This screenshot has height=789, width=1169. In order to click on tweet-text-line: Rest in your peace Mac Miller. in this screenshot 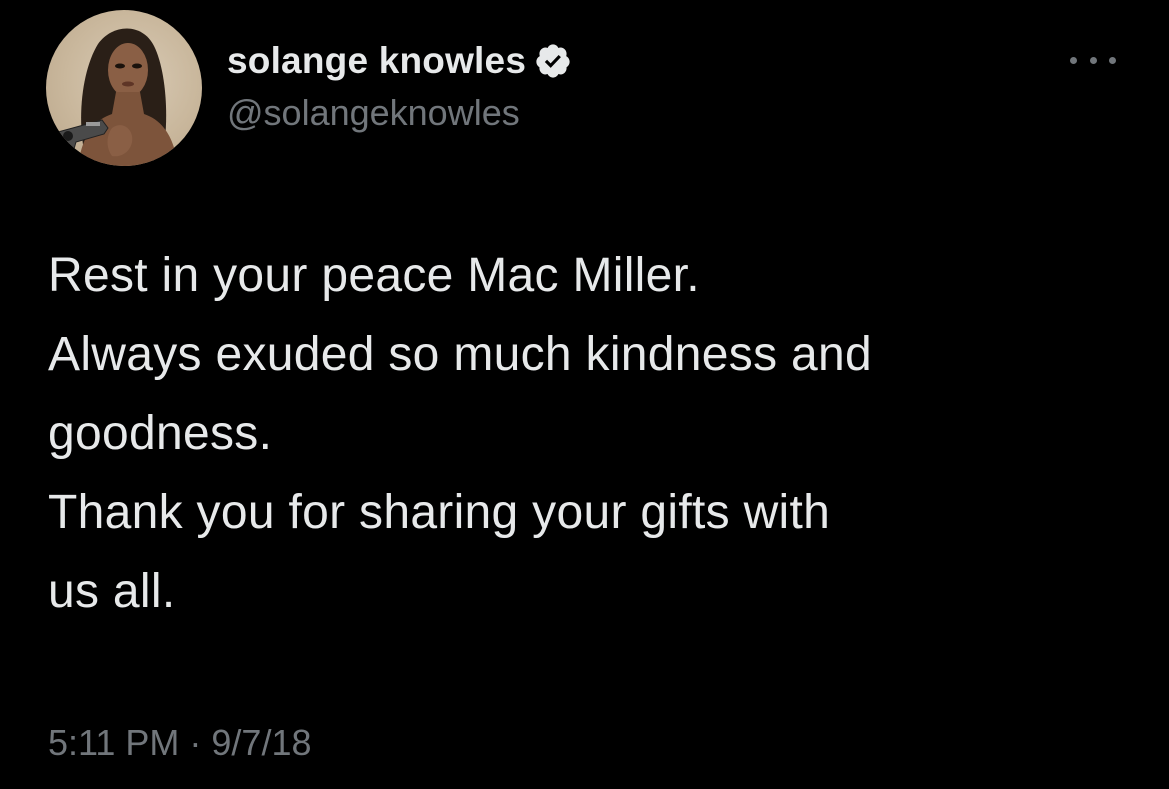, I will do `click(374, 275)`.